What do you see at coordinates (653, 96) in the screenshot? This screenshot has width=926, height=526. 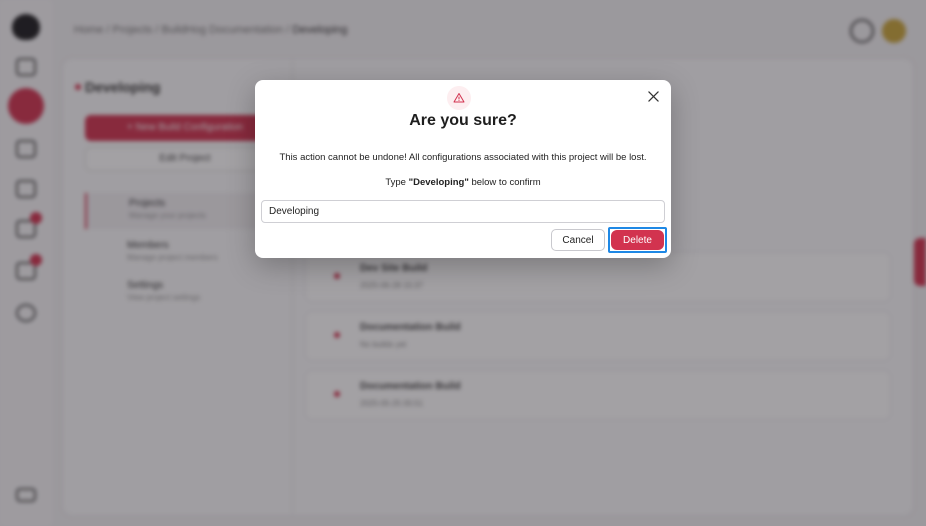 I see `close-icon` at bounding box center [653, 96].